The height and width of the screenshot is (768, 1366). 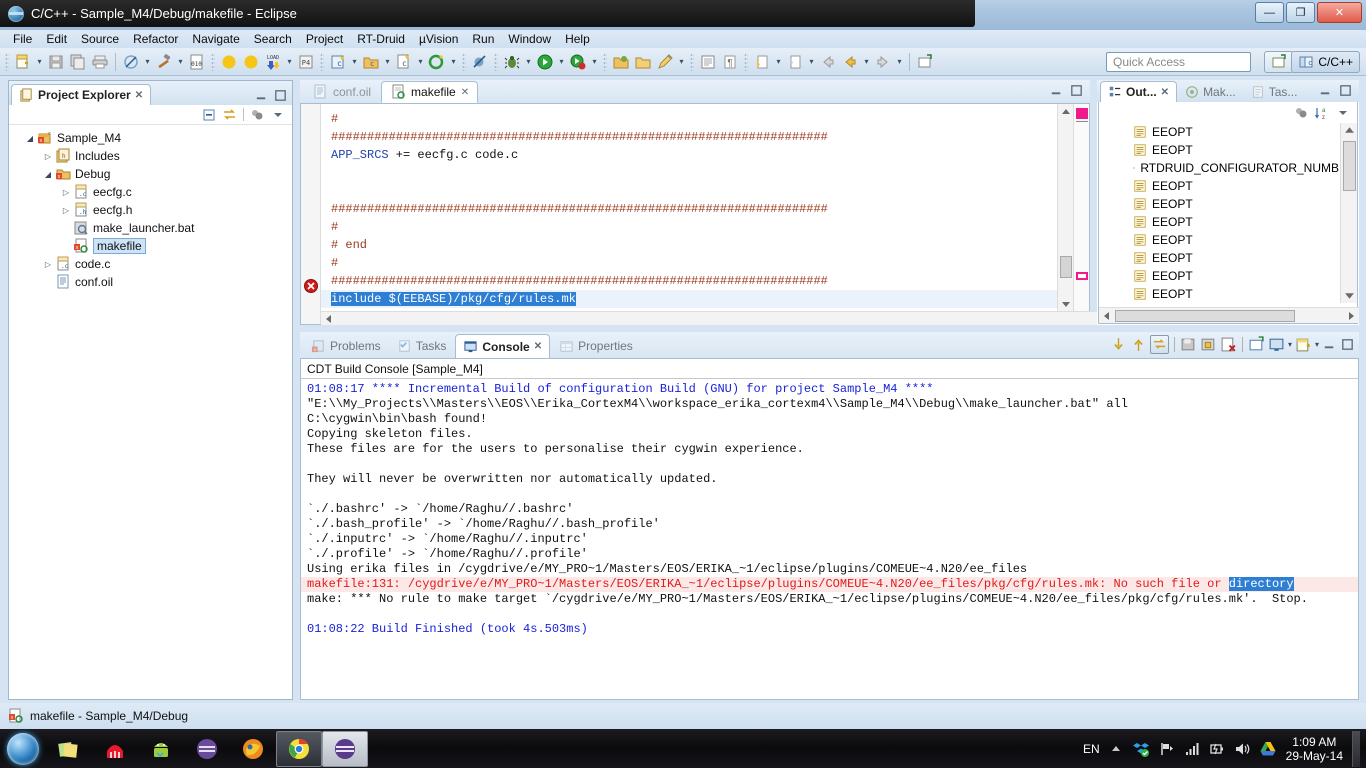 I want to click on no-build-icon, so click(x=131, y=62).